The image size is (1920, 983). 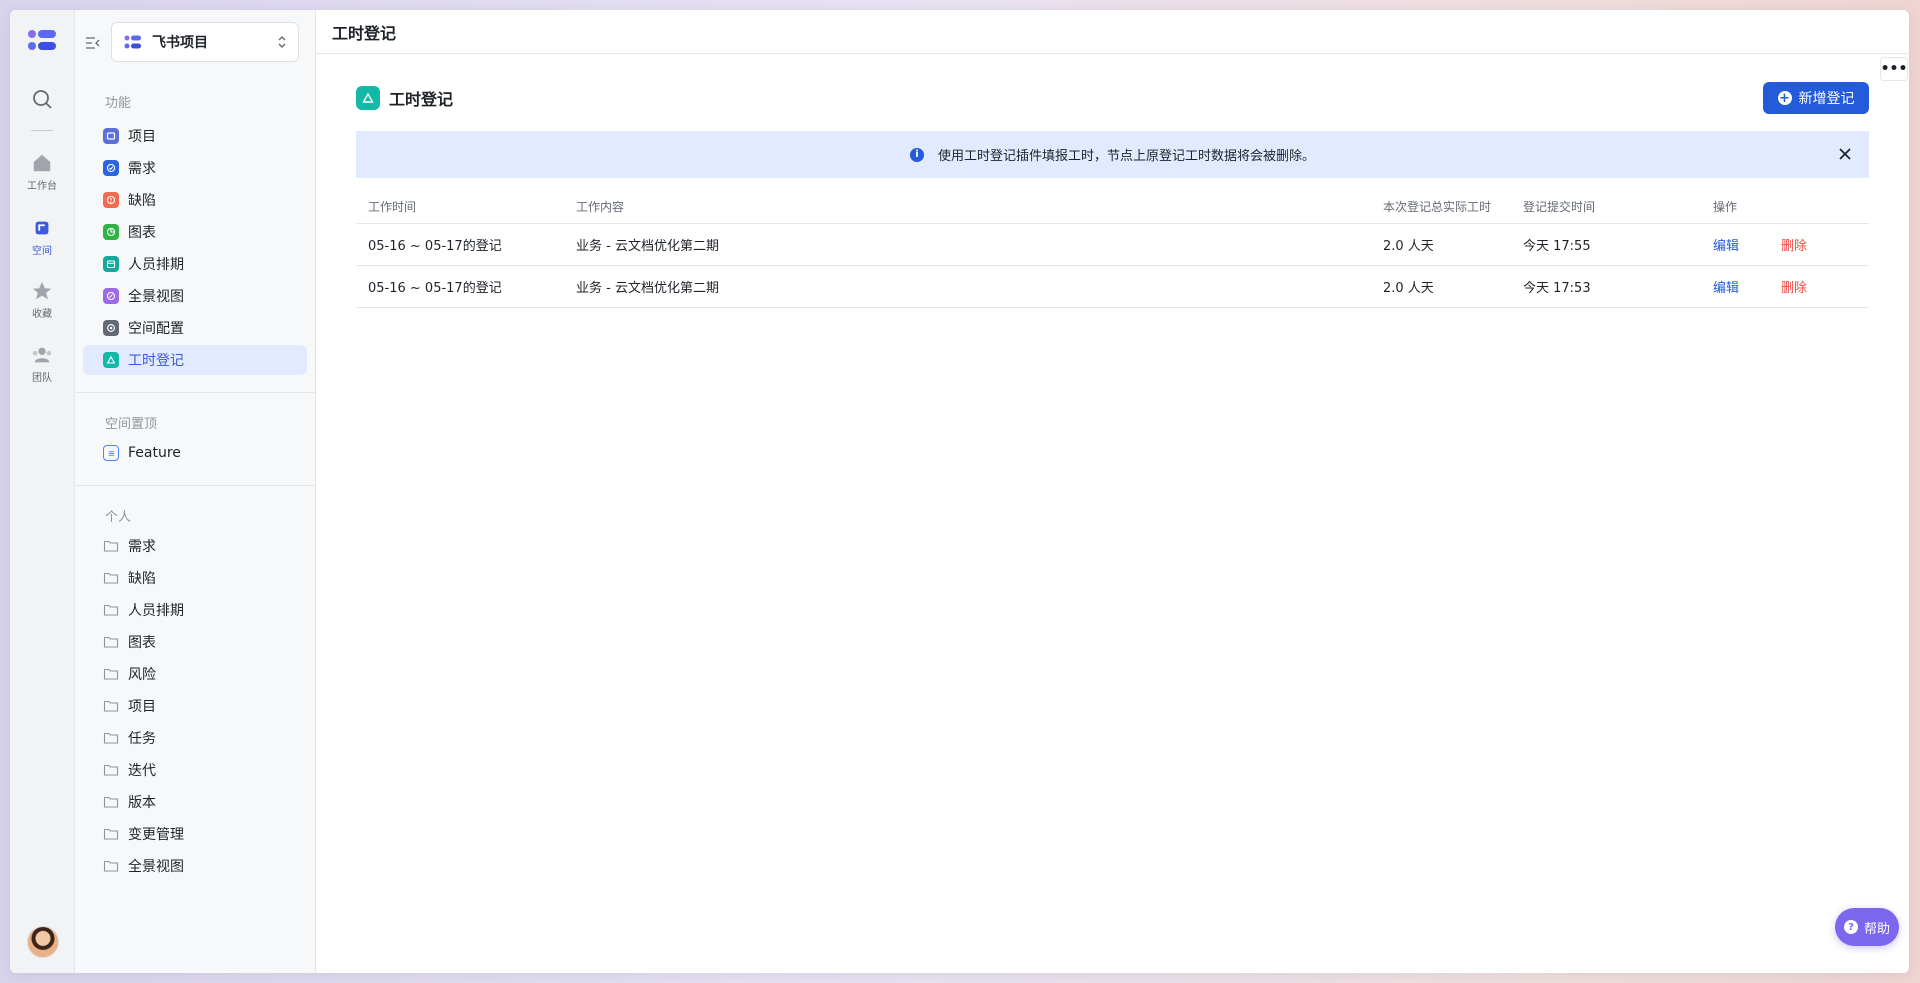 I want to click on sidebar-item-label: Feature, so click(x=154, y=453).